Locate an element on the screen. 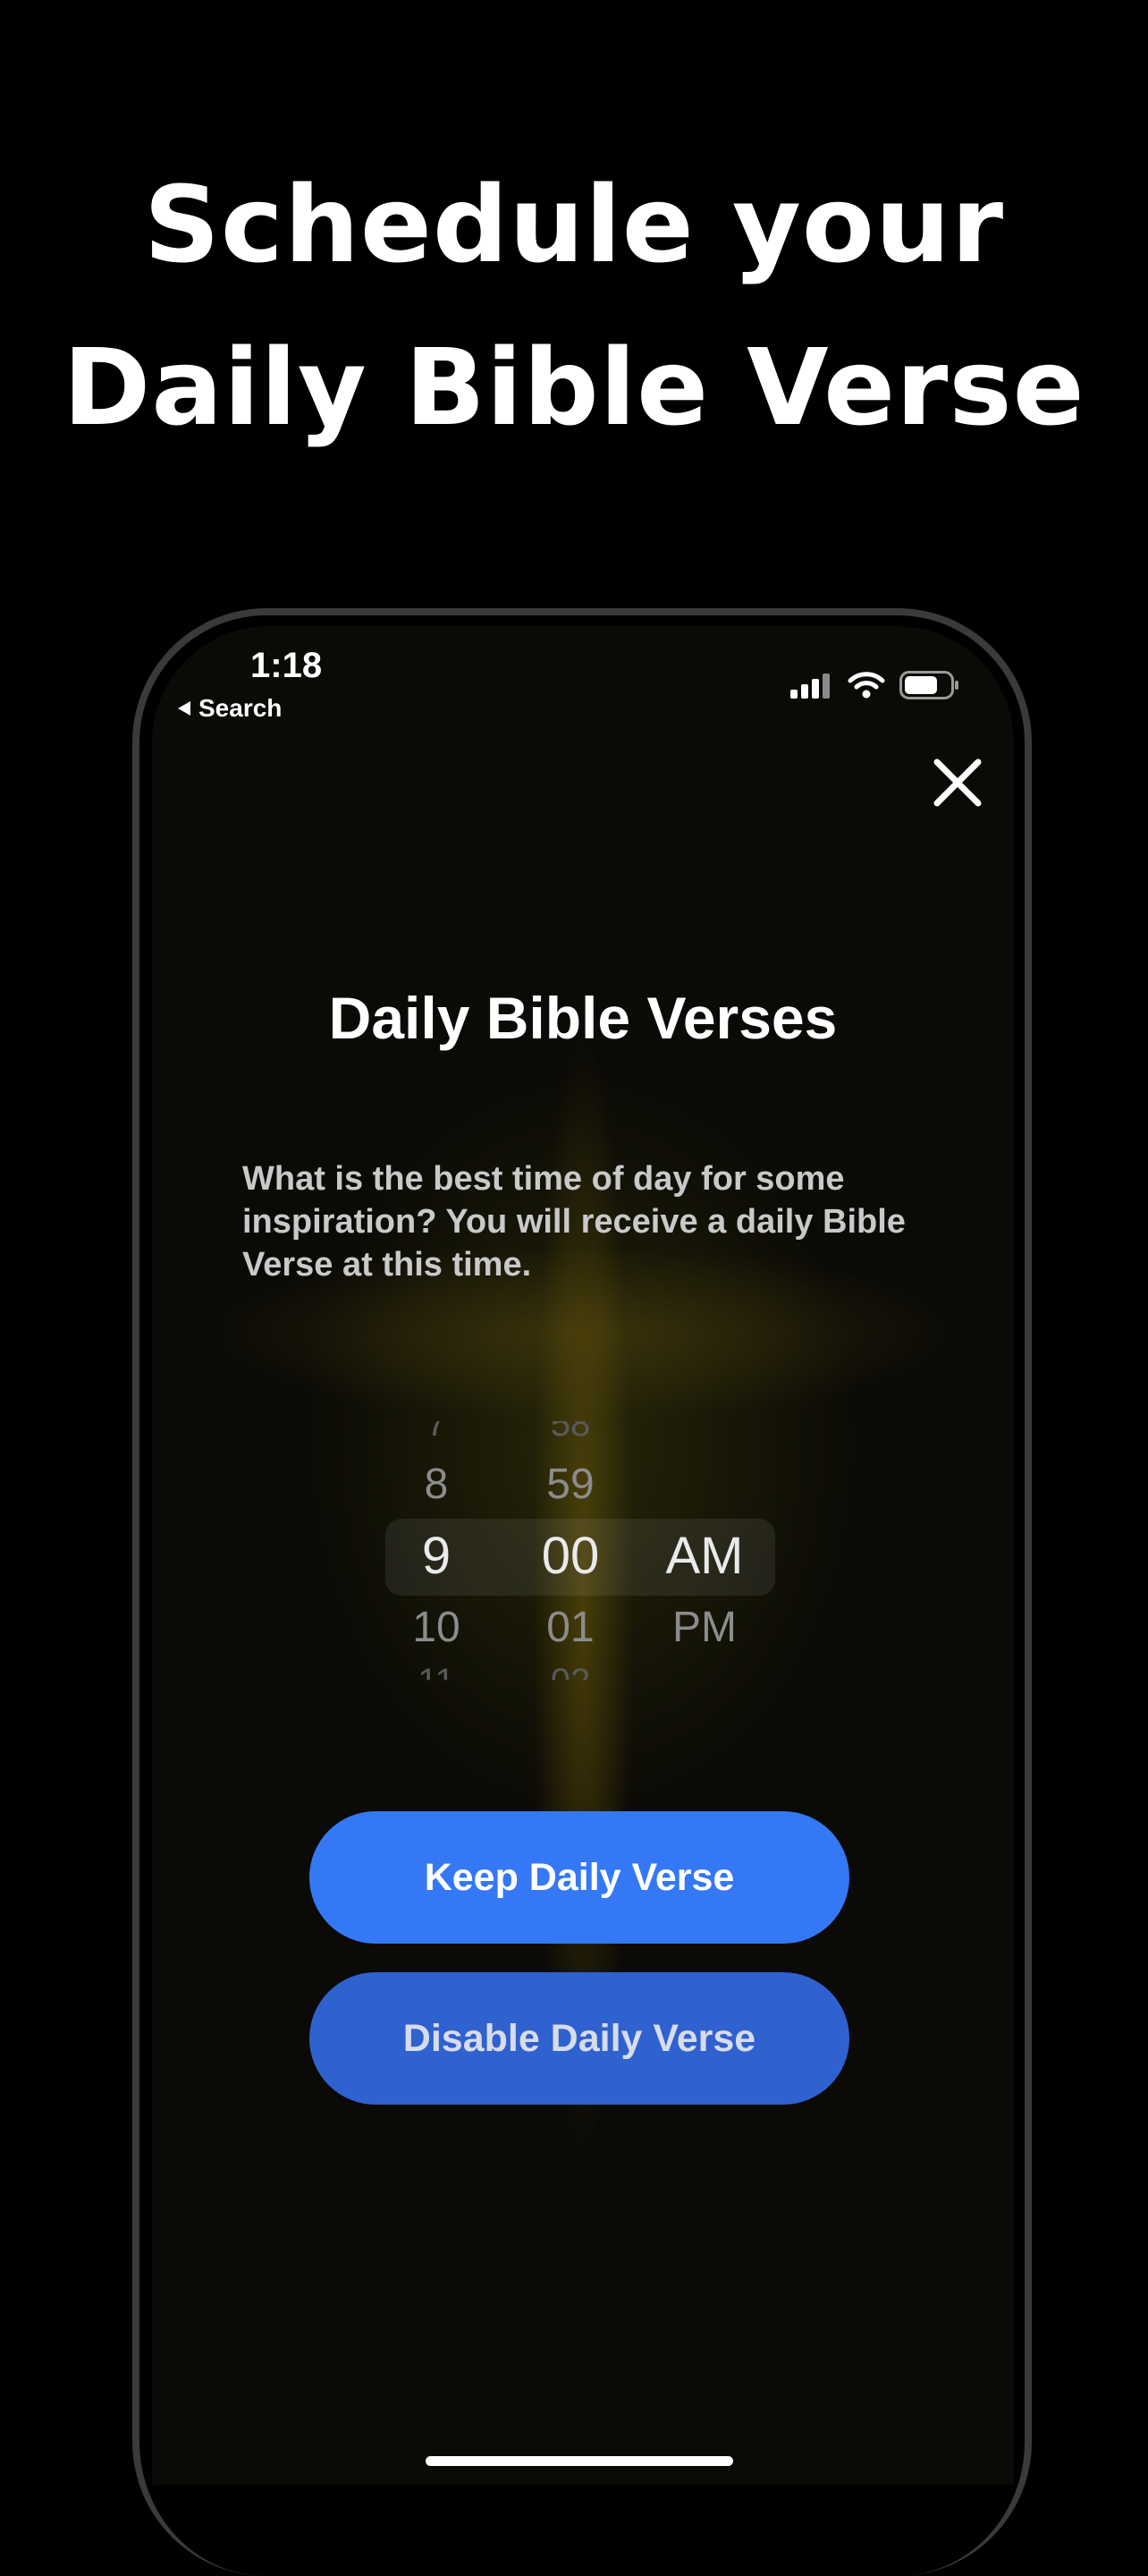  period-selected: AM is located at coordinates (705, 1556).